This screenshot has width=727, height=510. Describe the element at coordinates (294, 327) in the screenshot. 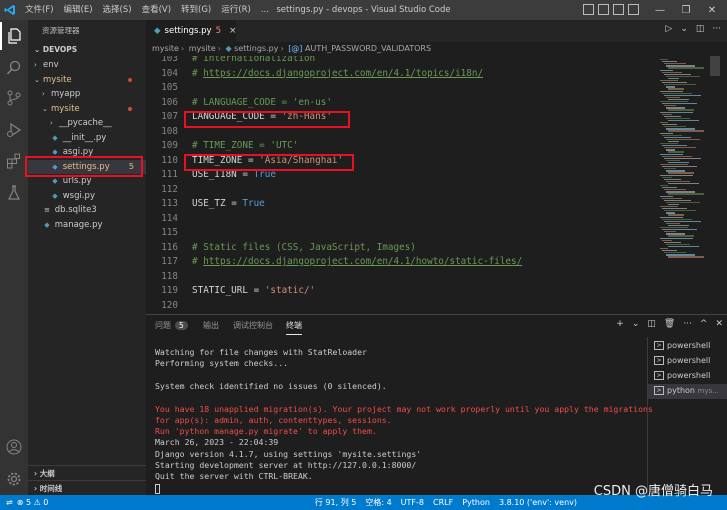

I see `tab-terminal: 终端` at that location.